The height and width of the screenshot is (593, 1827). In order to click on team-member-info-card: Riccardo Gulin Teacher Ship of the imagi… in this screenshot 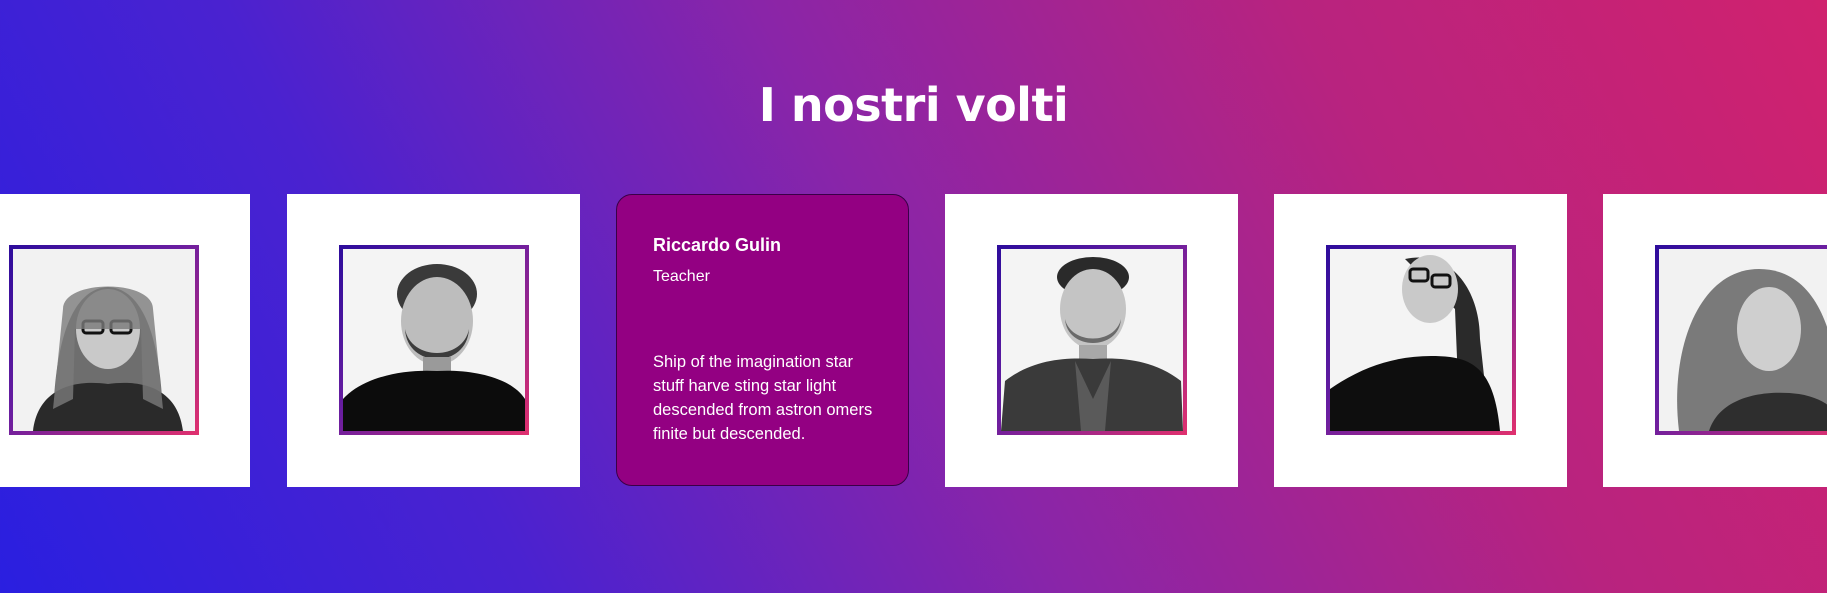, I will do `click(762, 340)`.